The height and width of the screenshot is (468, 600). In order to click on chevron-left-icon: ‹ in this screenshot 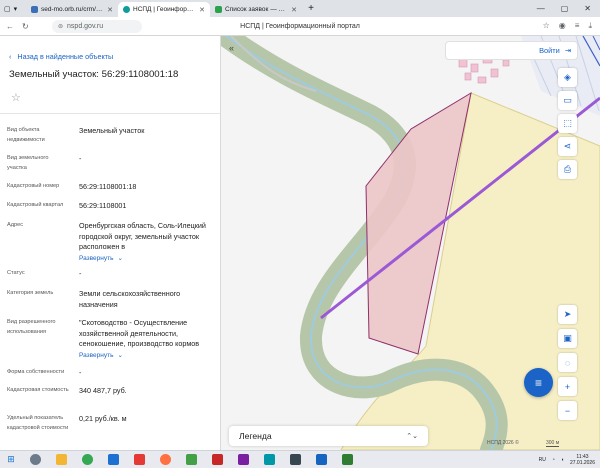, I will do `click(10, 56)`.